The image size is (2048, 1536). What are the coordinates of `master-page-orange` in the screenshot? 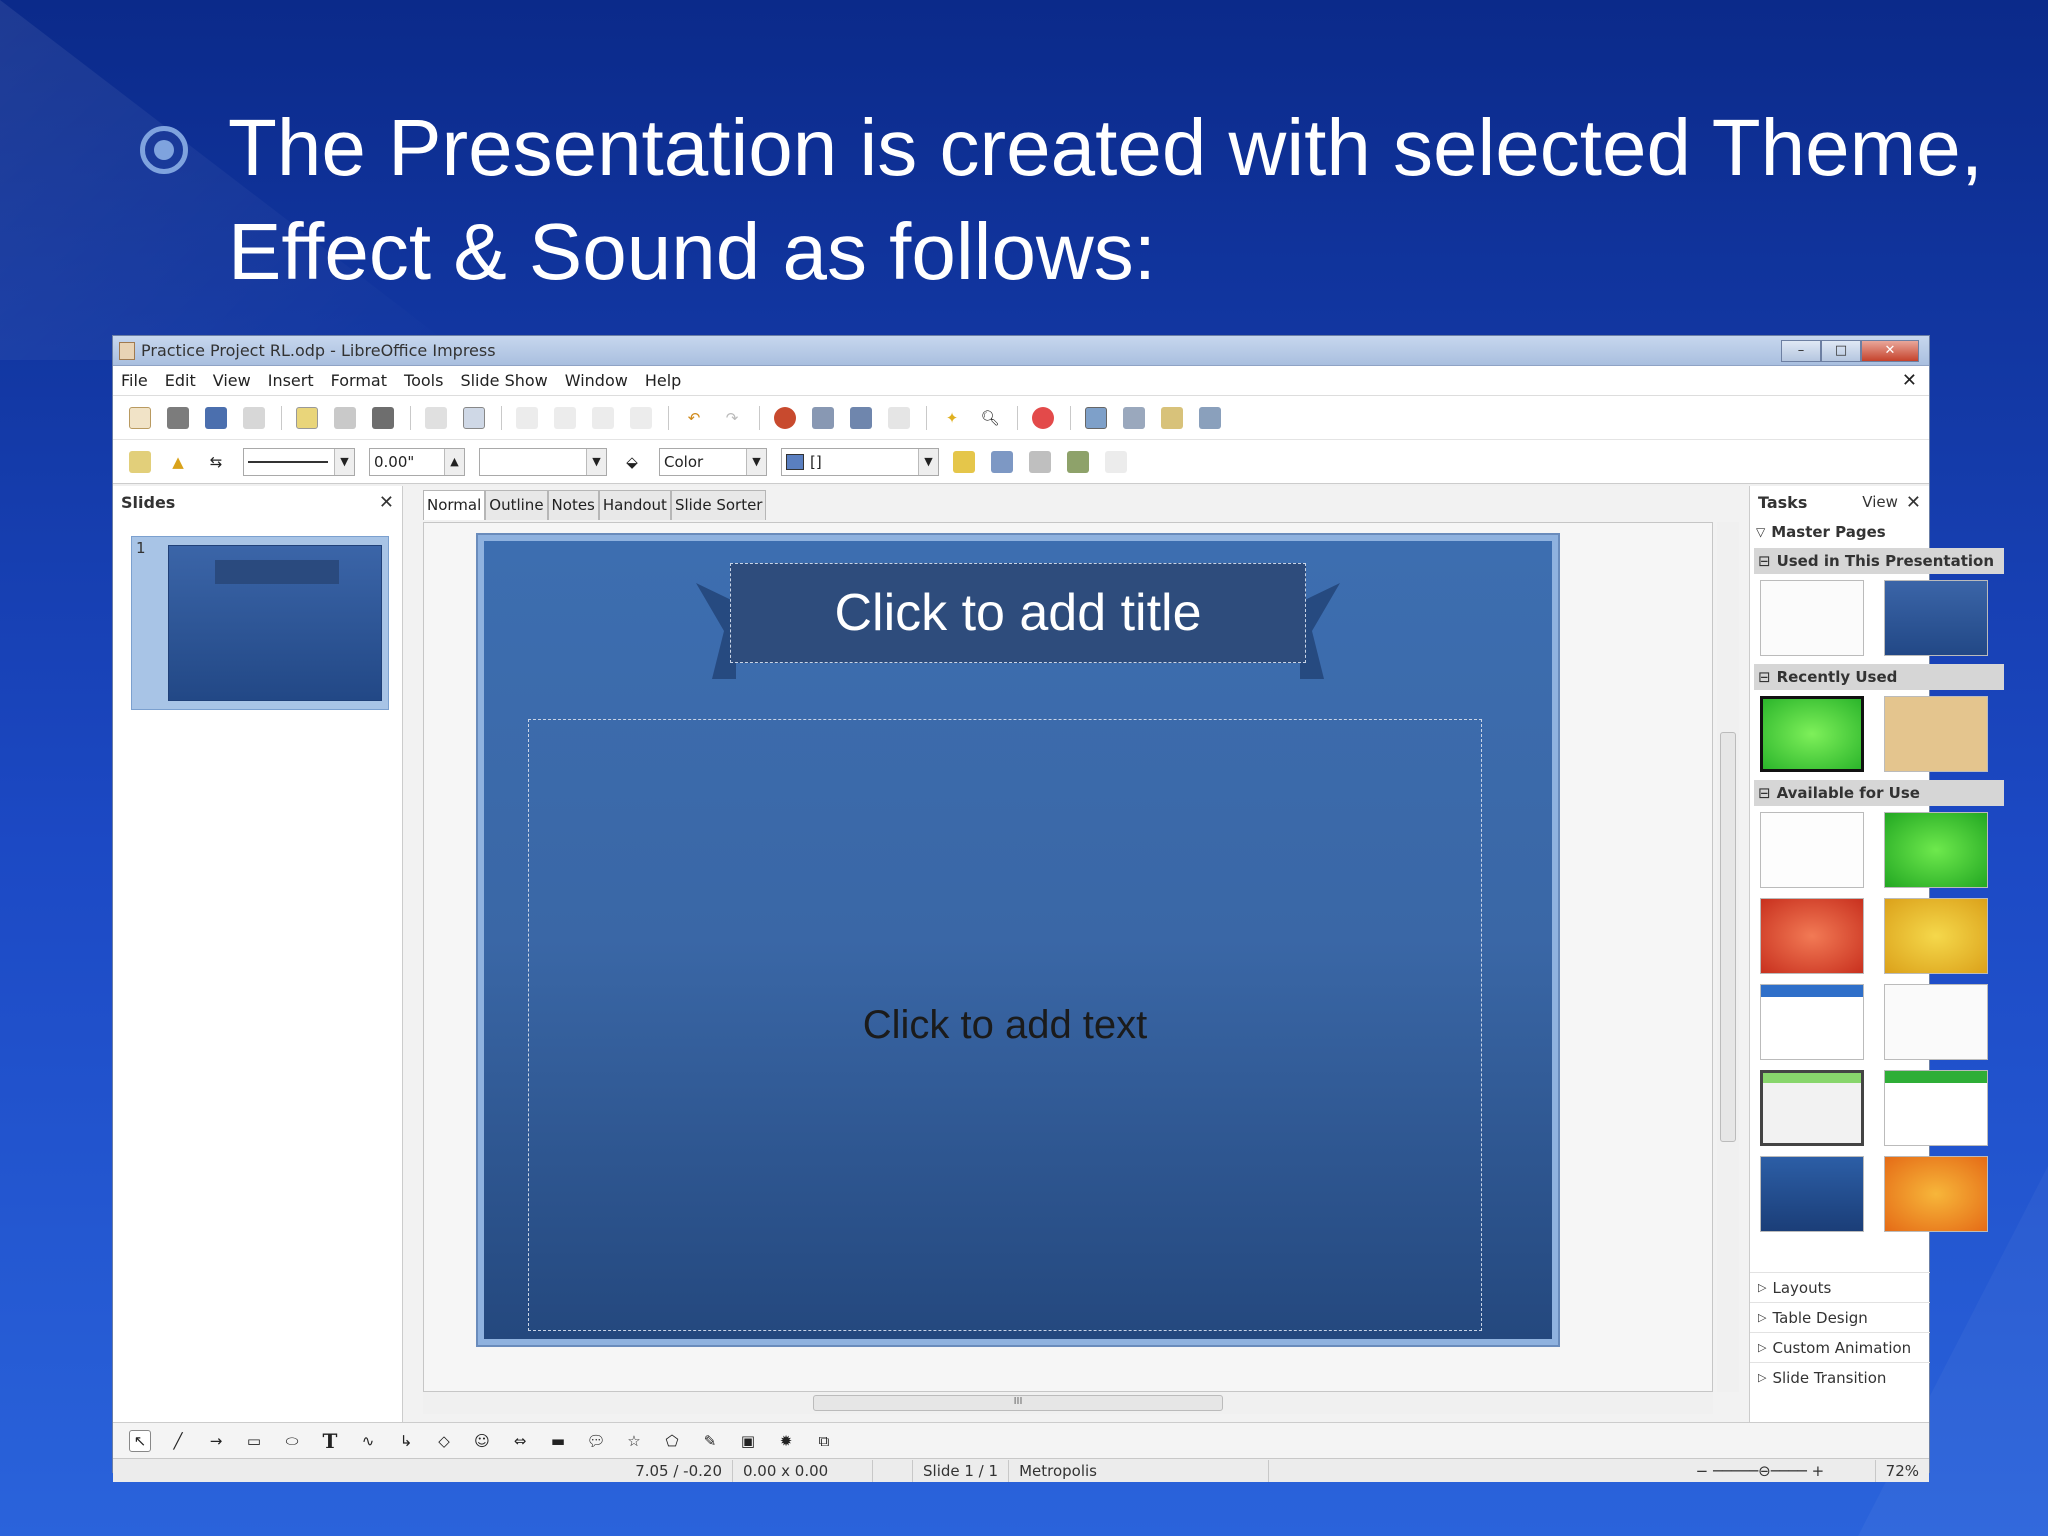 It's located at (1936, 1194).